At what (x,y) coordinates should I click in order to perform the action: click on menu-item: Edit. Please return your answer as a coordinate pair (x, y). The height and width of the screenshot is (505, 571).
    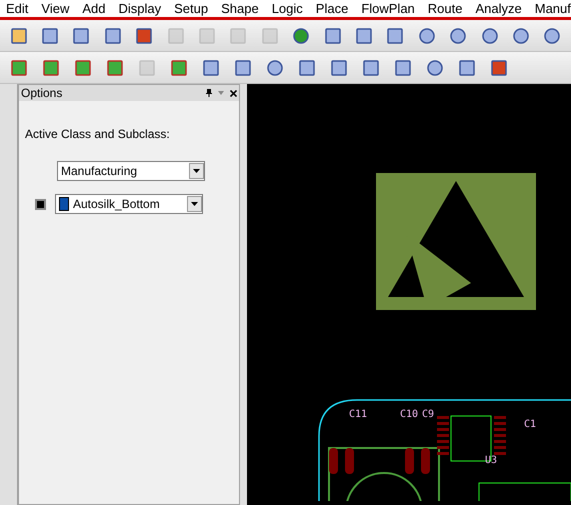
    Looking at the image, I should click on (17, 9).